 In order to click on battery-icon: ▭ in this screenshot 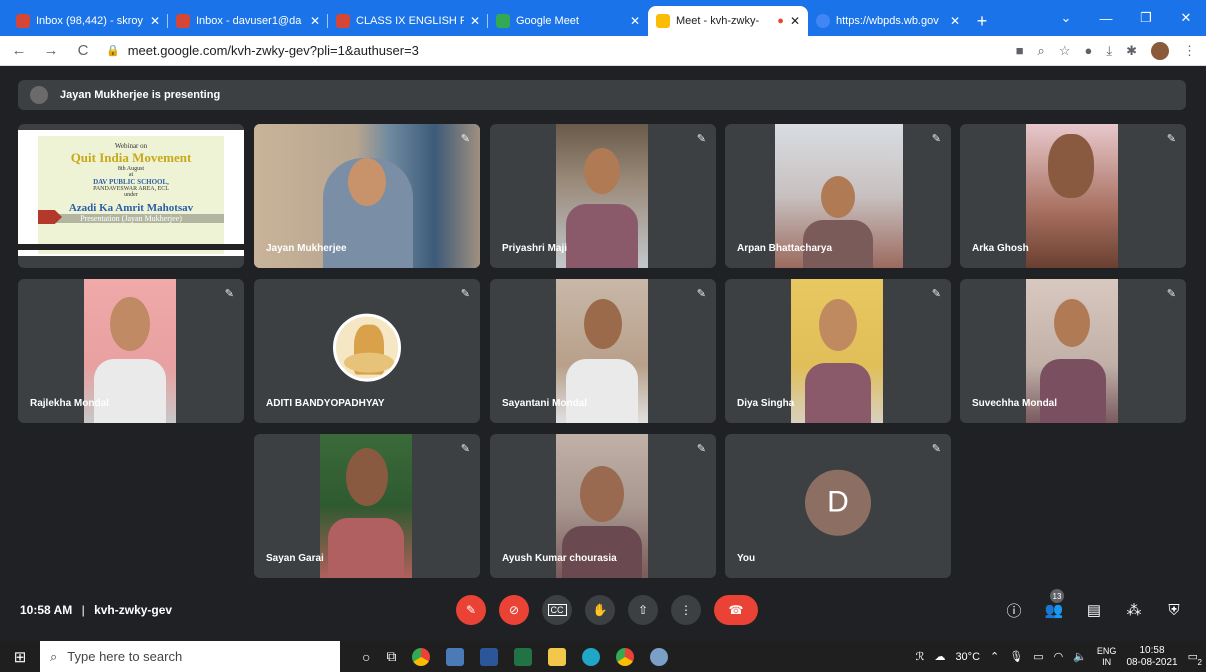, I will do `click(1038, 657)`.